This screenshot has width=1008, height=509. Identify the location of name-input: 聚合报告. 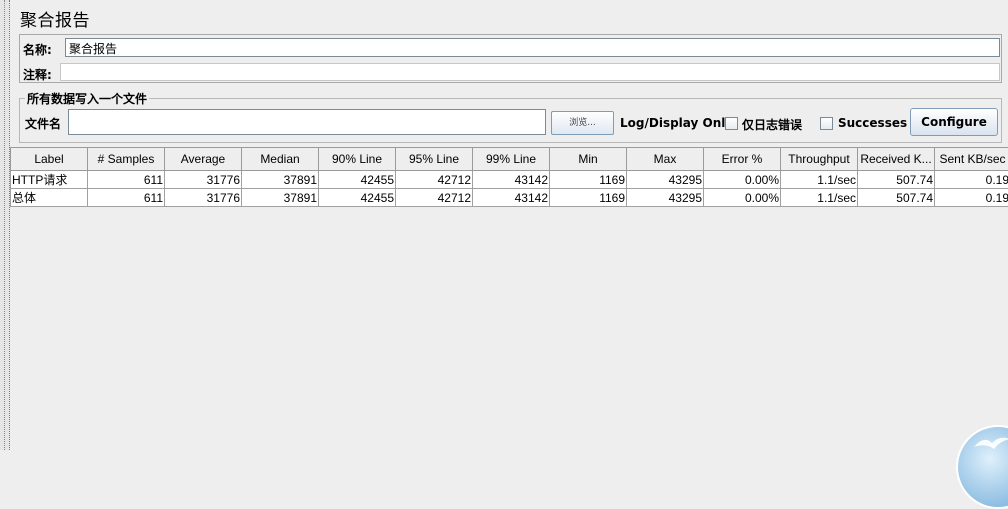
(532, 47).